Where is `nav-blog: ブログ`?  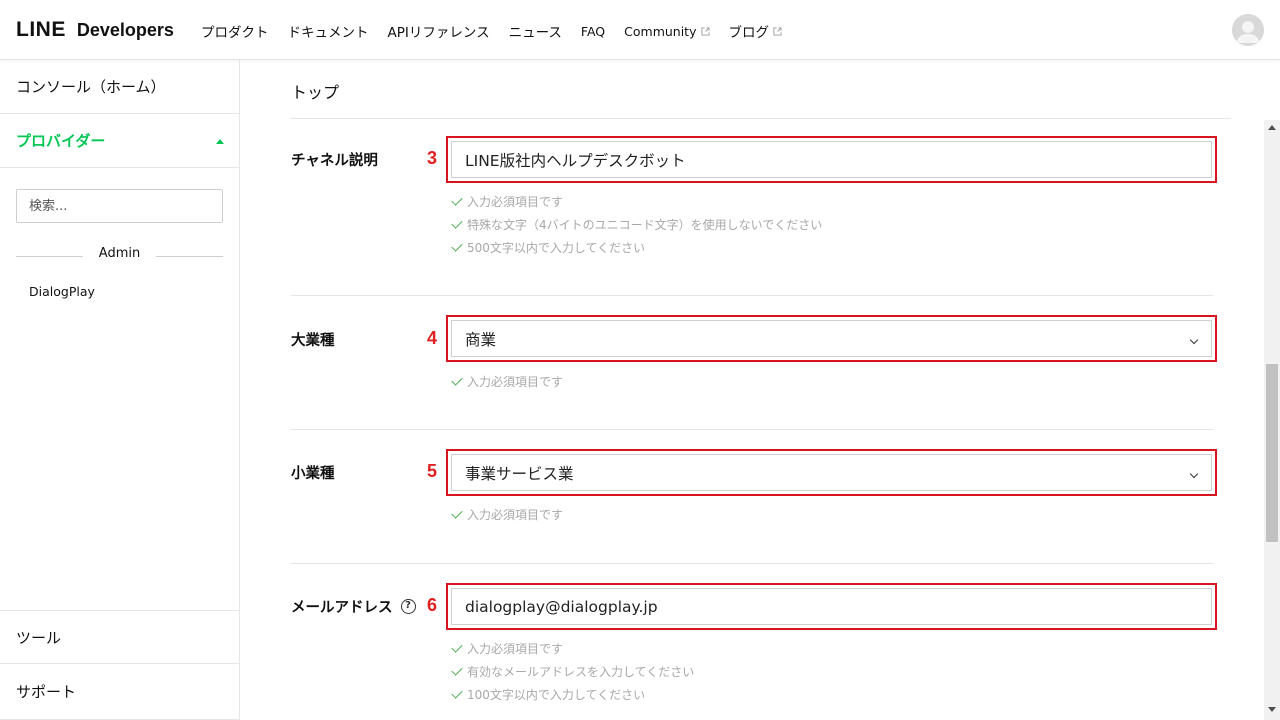 nav-blog: ブログ is located at coordinates (756, 31).